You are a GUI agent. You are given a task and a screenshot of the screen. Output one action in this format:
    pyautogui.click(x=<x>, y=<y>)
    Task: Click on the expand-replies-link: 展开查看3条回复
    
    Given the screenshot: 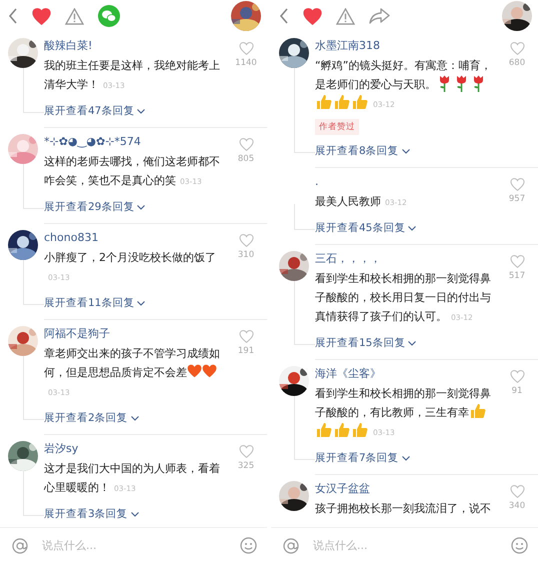 What is the action you would take?
    pyautogui.click(x=91, y=514)
    